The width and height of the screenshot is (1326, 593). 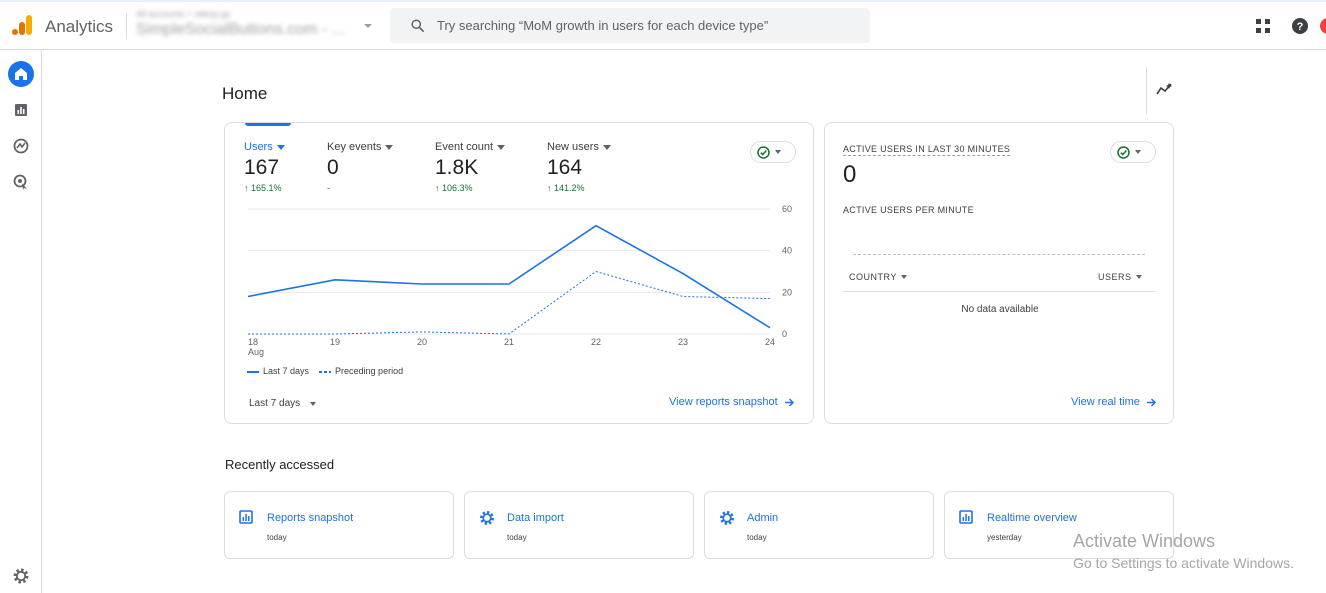 What do you see at coordinates (509, 276) in the screenshot?
I see `series-line-last-7-days` at bounding box center [509, 276].